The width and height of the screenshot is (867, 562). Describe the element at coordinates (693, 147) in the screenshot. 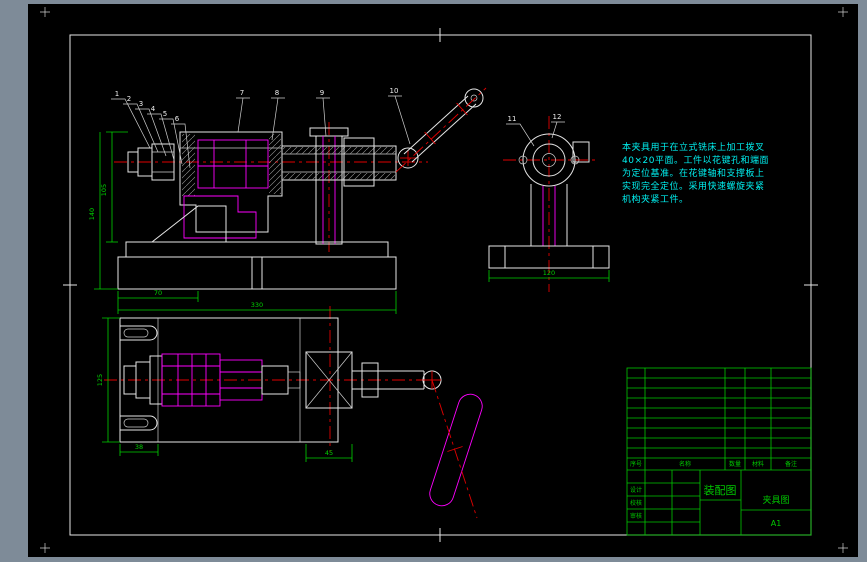

I see `note-line-1: 本夹具用于在立式铣床上加工拨叉` at that location.